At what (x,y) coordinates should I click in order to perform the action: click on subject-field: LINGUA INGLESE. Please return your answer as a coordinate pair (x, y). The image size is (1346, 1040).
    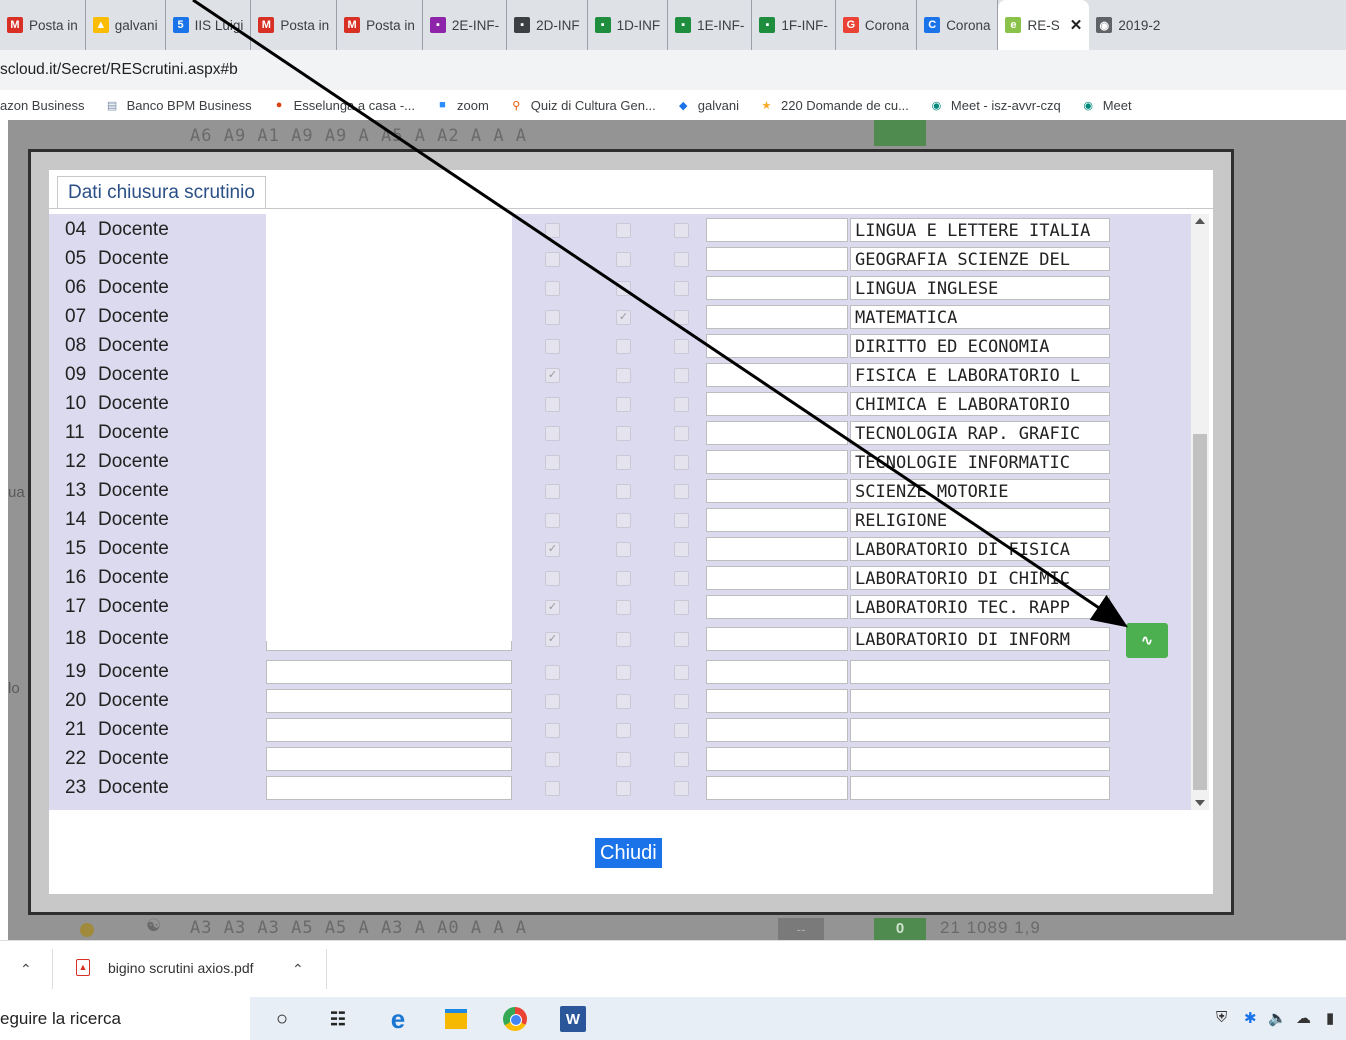
    Looking at the image, I should click on (980, 288).